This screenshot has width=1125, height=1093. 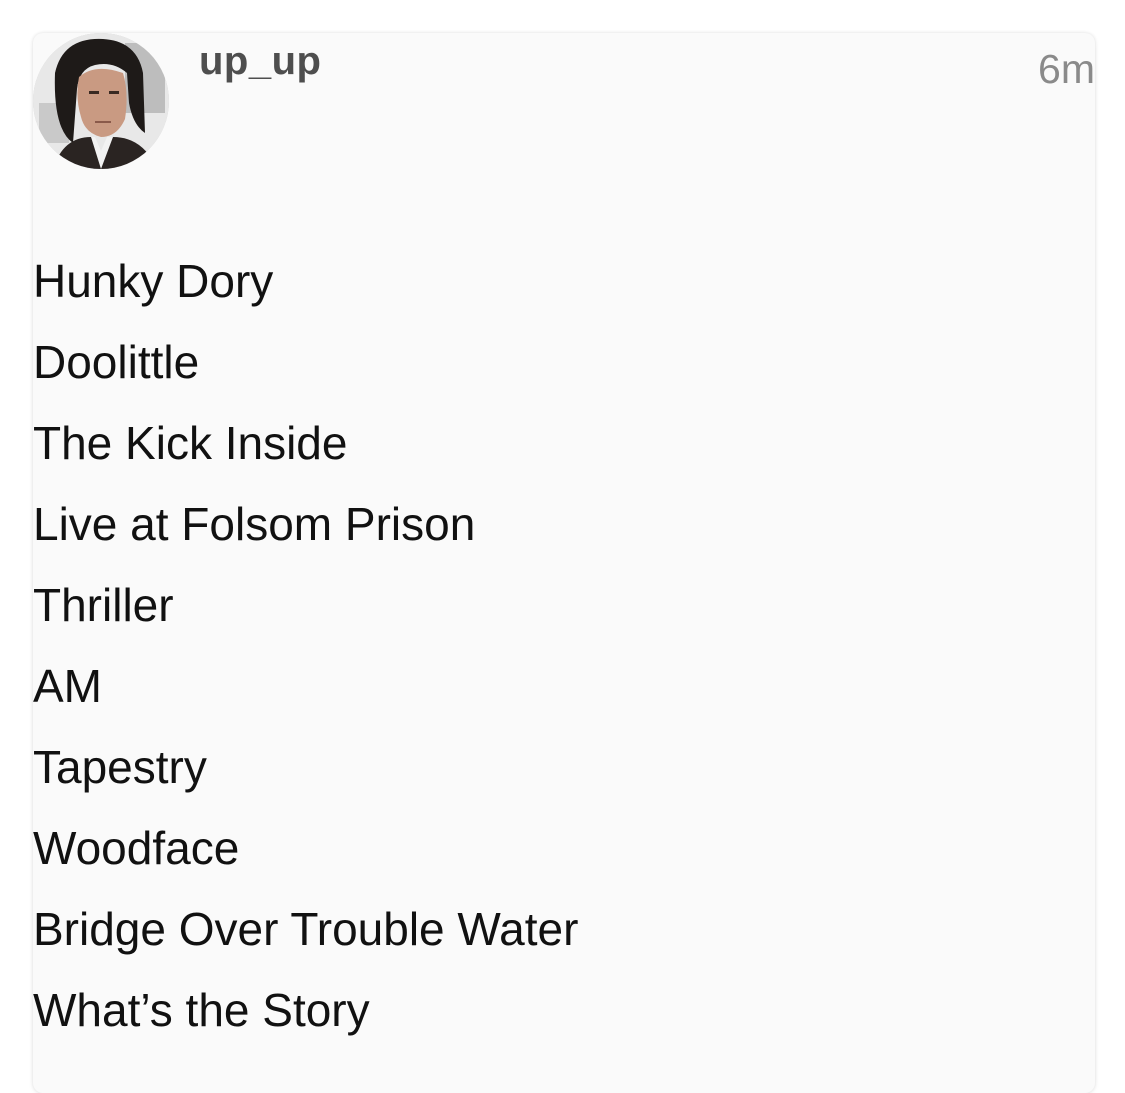 What do you see at coordinates (103, 605) in the screenshot?
I see `list-item: Thriller` at bounding box center [103, 605].